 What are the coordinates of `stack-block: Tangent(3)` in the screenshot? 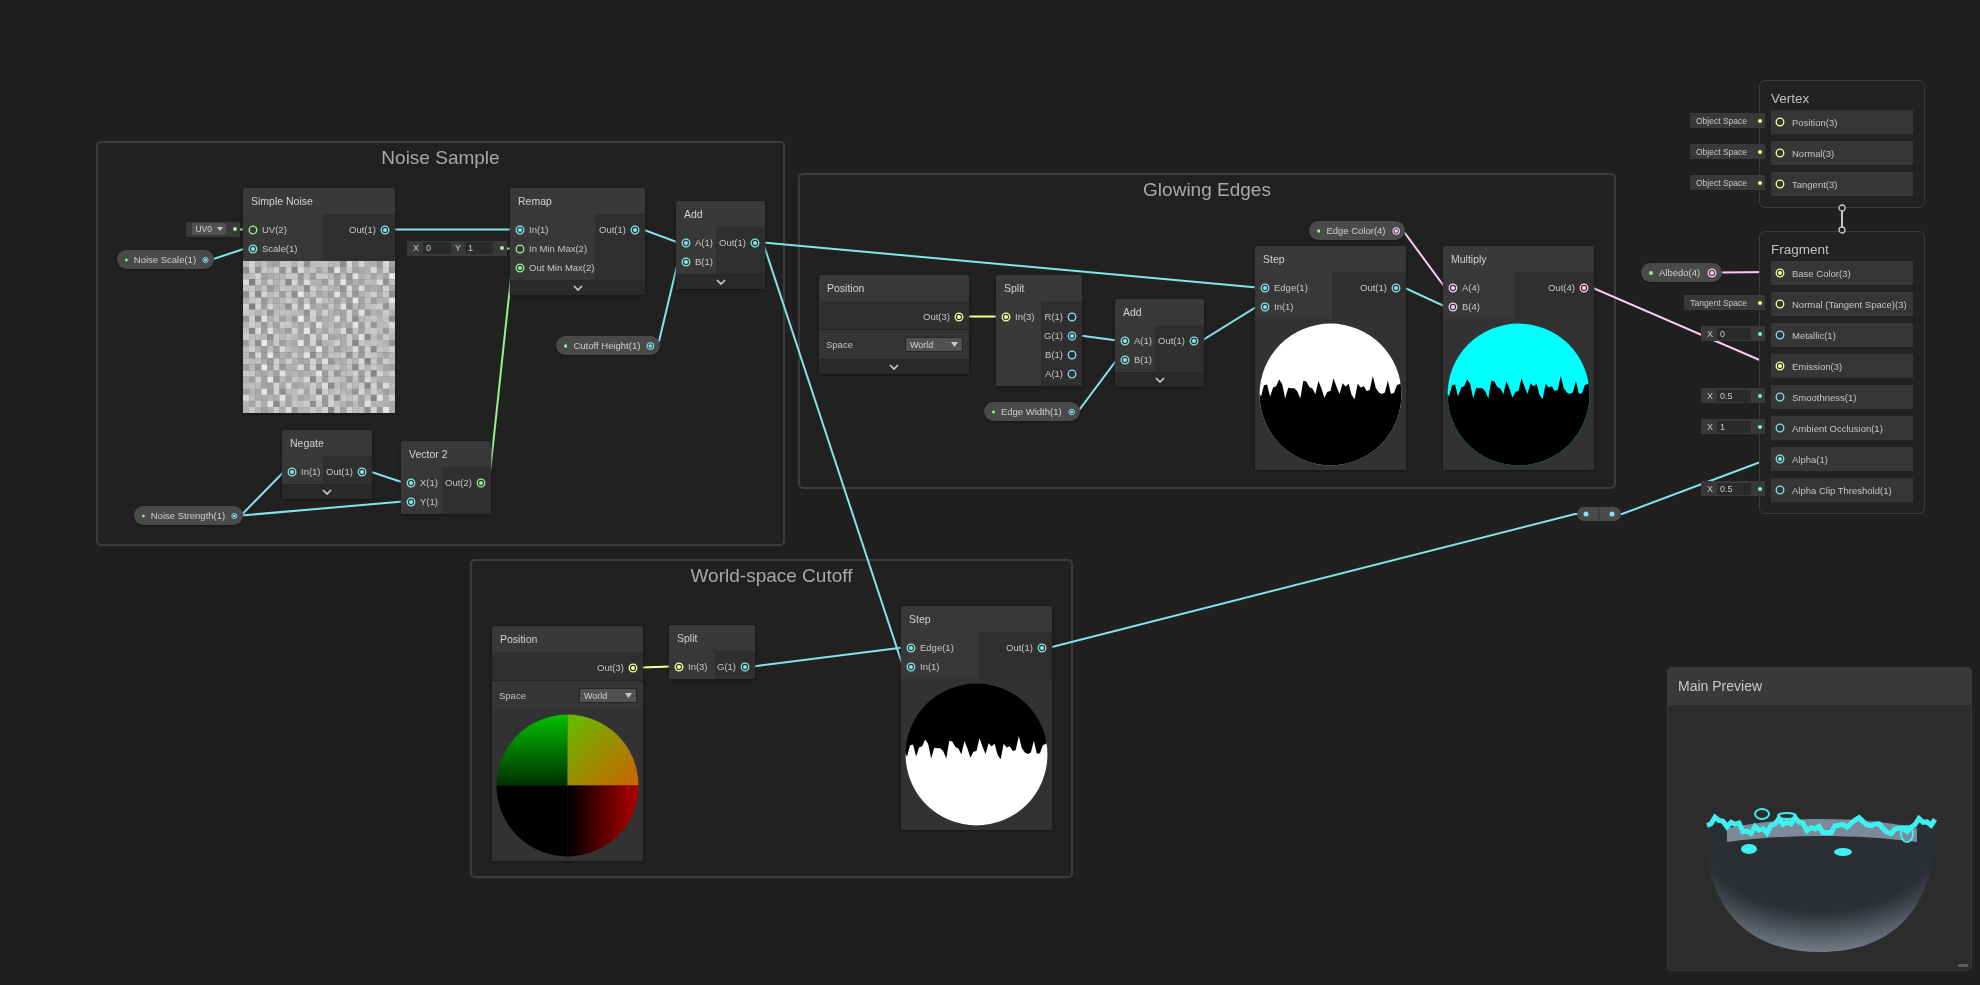 It's located at (1842, 184).